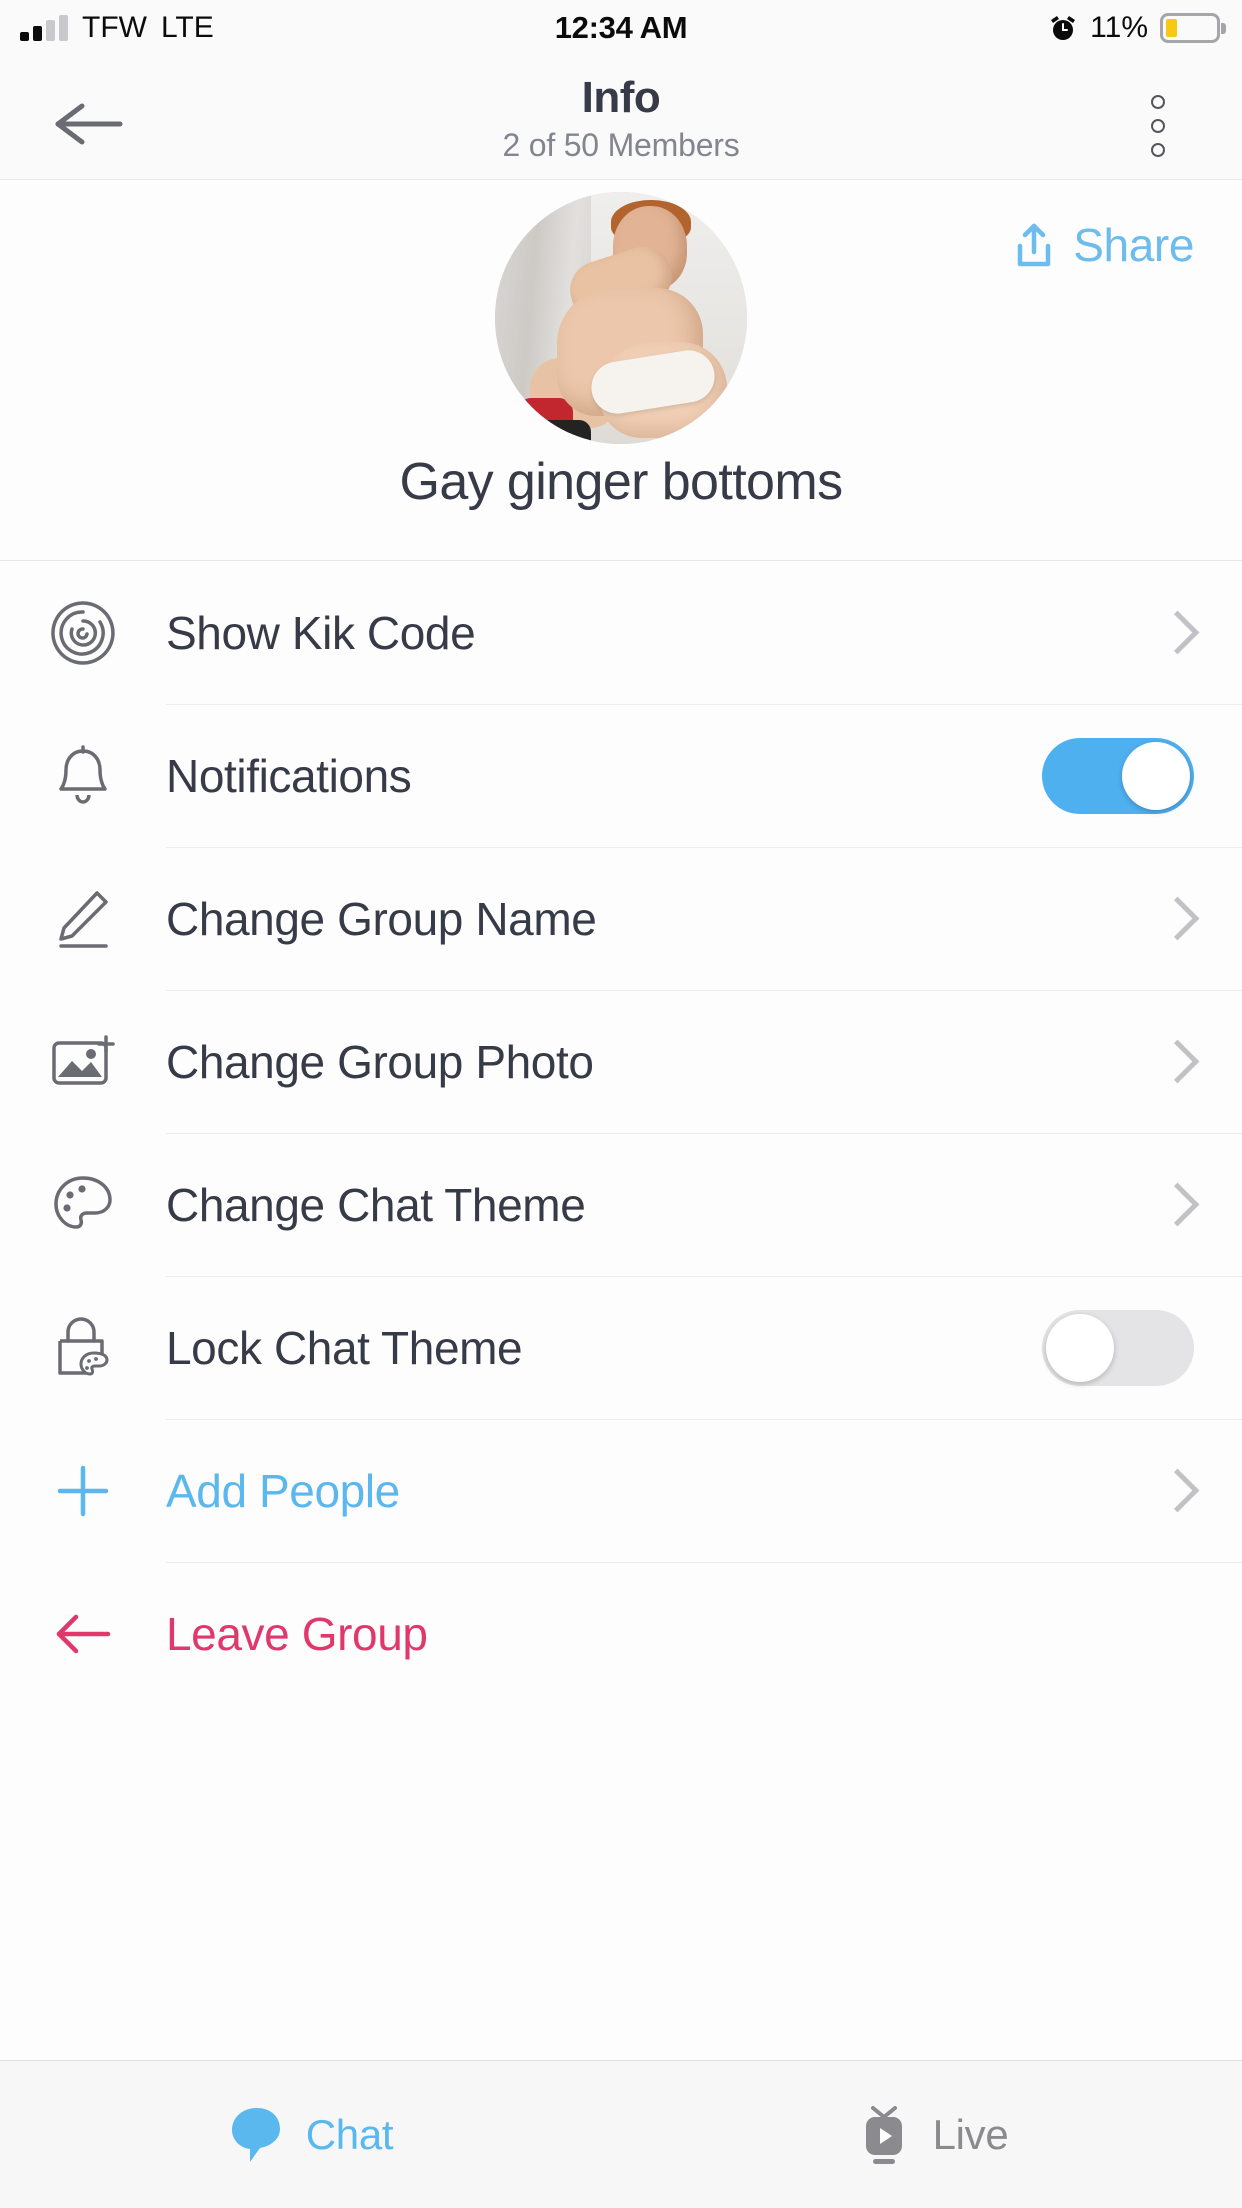 The image size is (1242, 2208). Describe the element at coordinates (621, 1347) in the screenshot. I see `list-item-lock-chat-theme: Lock Chat Theme` at that location.